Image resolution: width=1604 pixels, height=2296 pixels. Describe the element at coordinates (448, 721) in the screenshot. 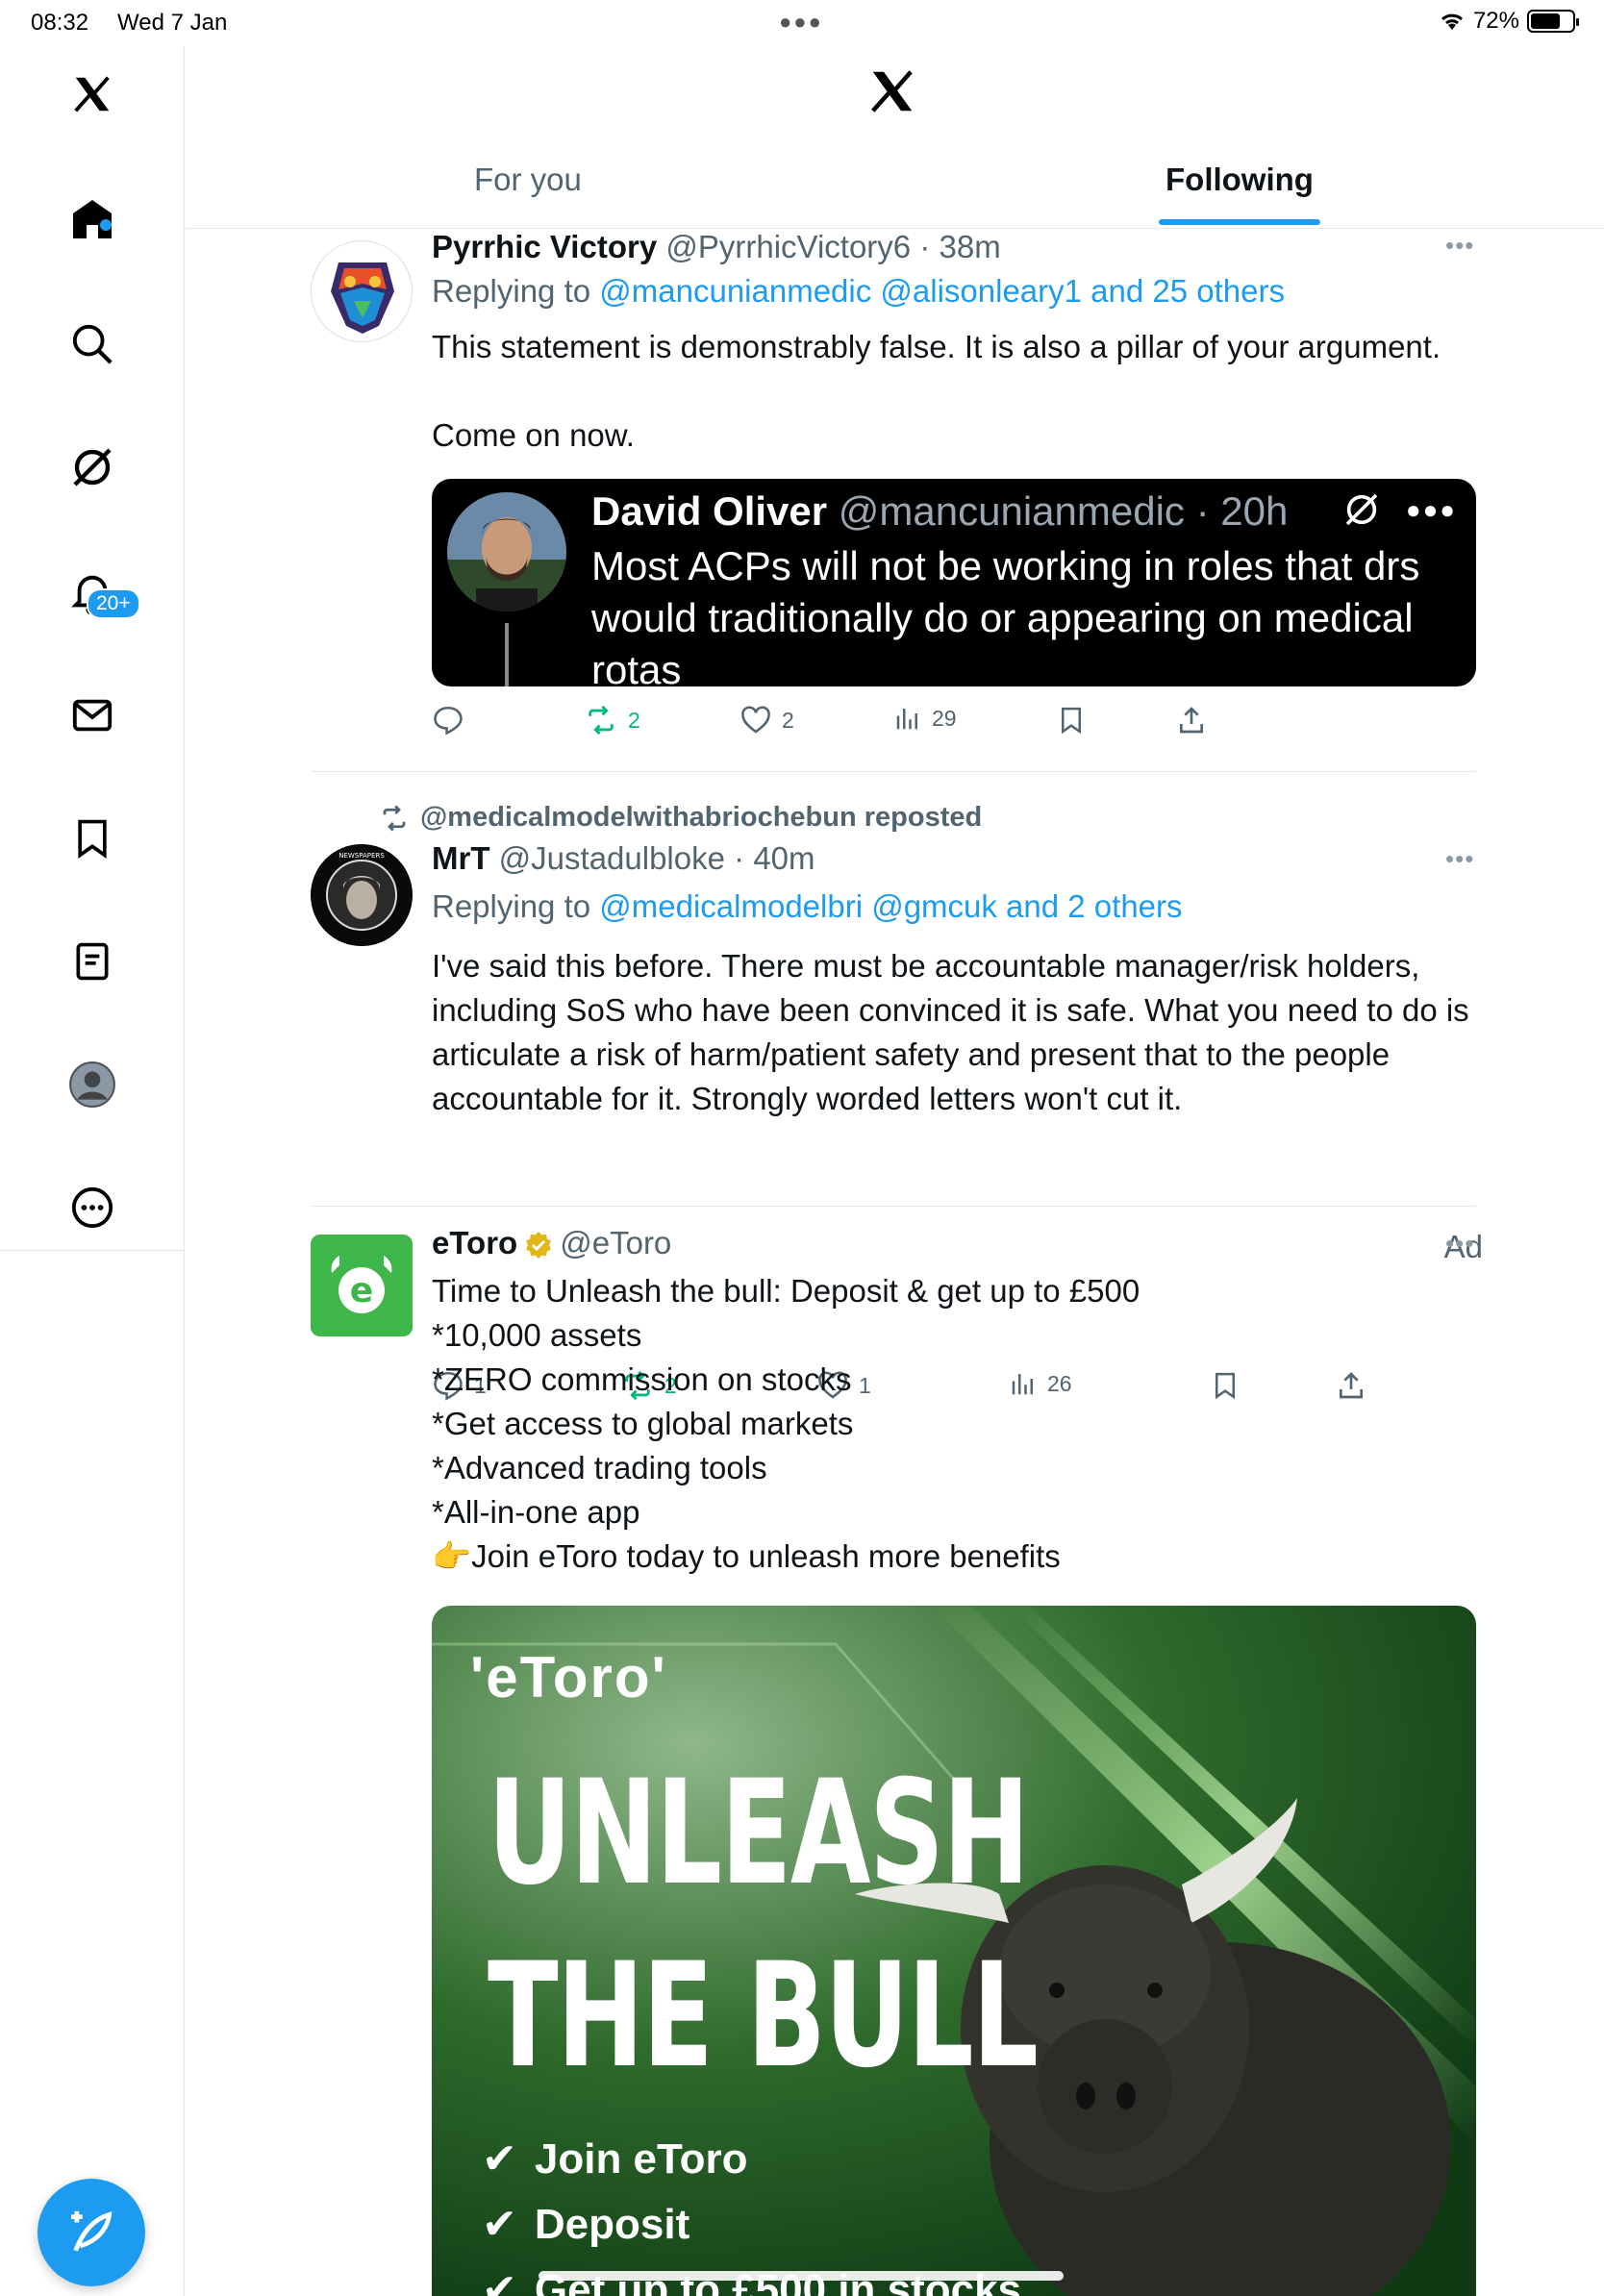

I see `reply-icon` at that location.